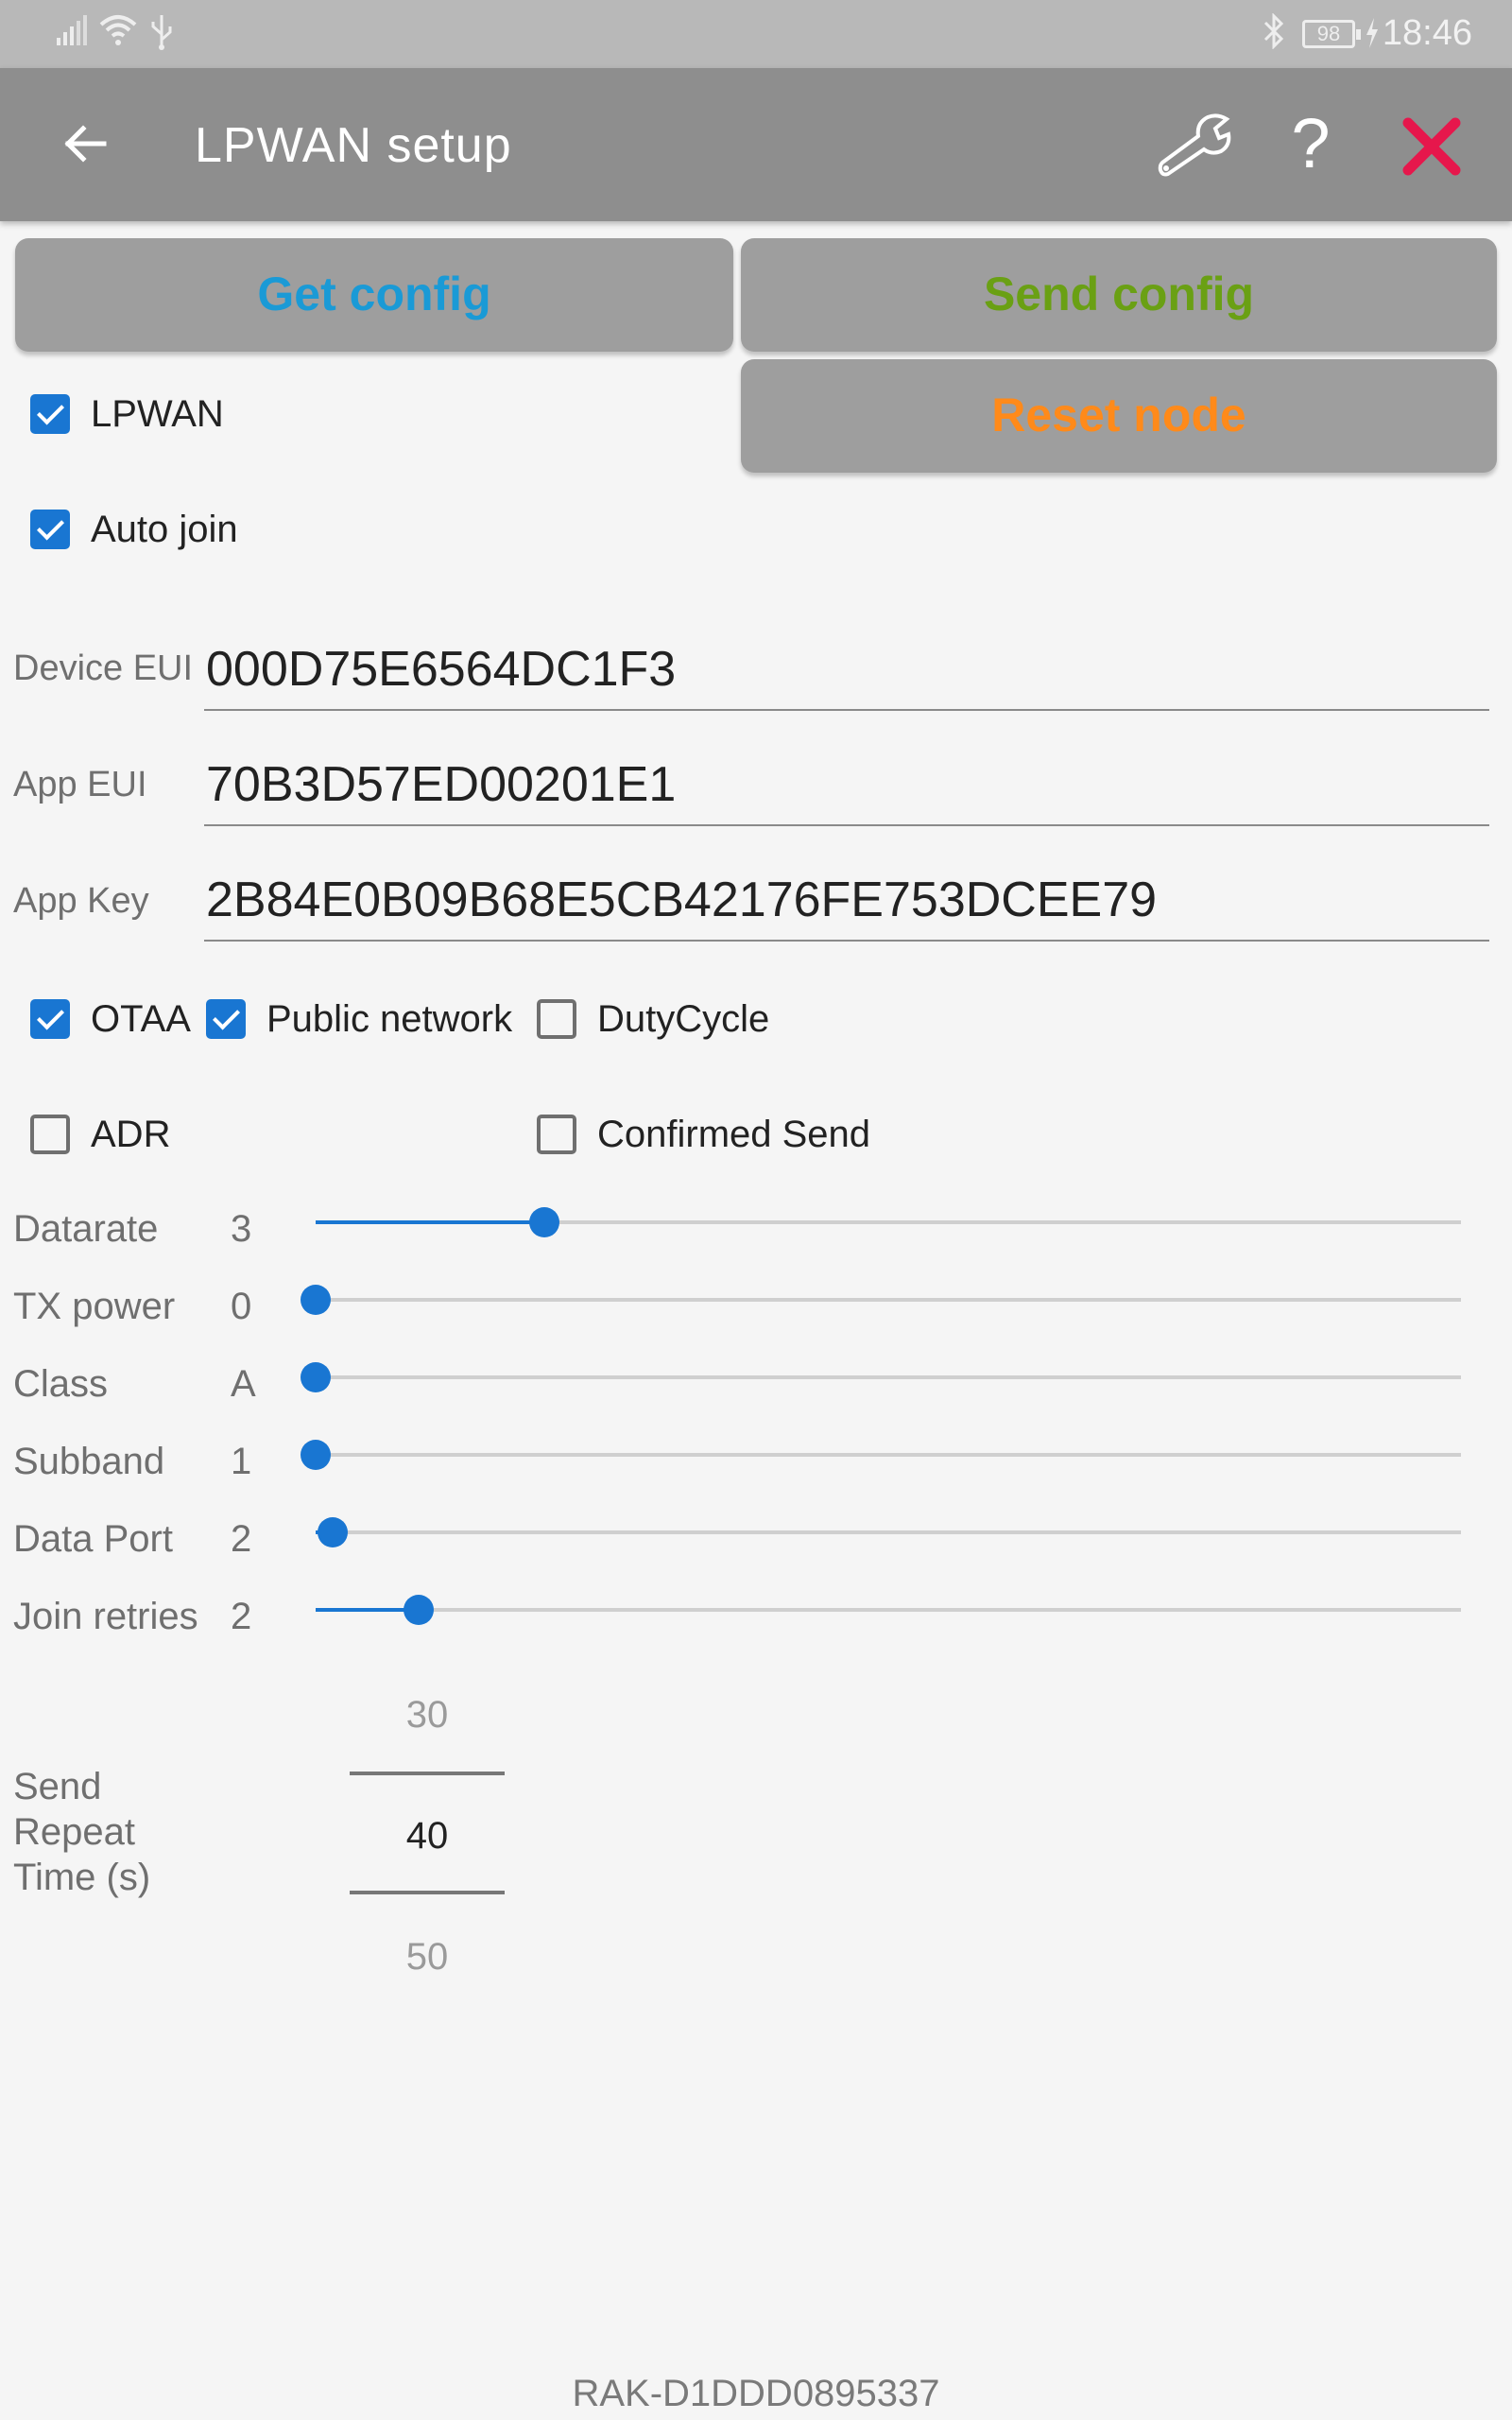 The width and height of the screenshot is (1512, 2420). What do you see at coordinates (61, 1384) in the screenshot?
I see `class-label: Class` at bounding box center [61, 1384].